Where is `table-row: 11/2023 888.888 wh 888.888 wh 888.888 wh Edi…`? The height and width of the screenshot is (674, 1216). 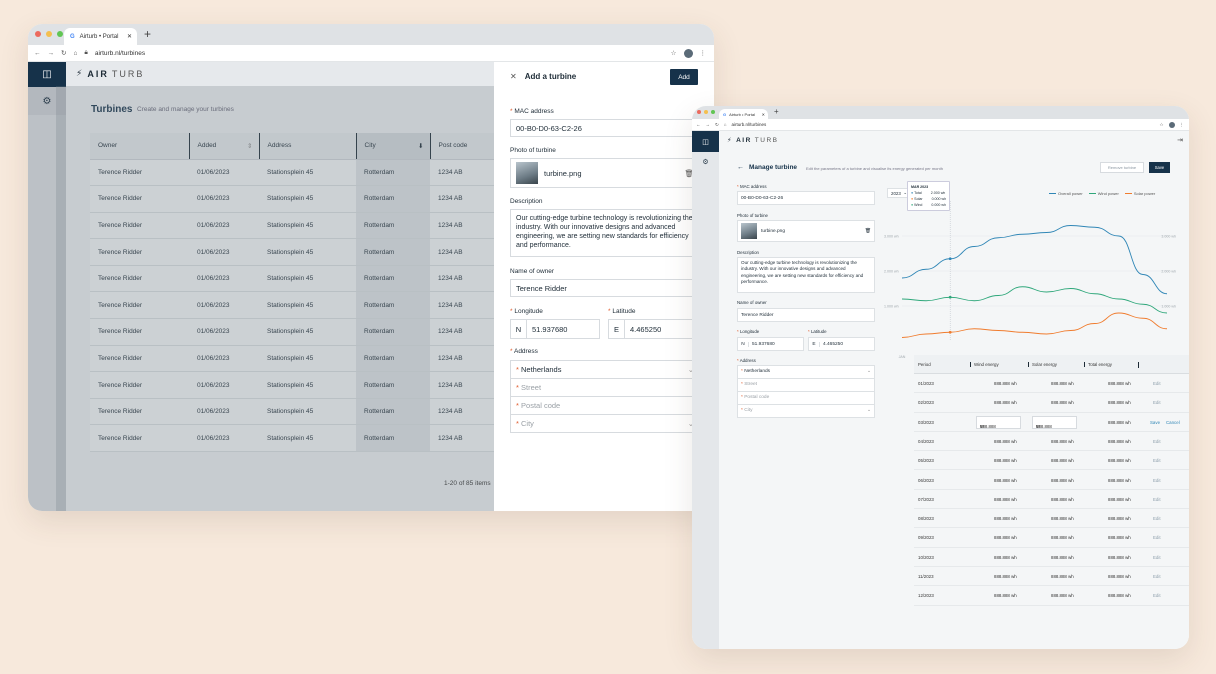 table-row: 11/2023 888.888 wh 888.888 wh 888.888 wh Edi… is located at coordinates (1051, 577).